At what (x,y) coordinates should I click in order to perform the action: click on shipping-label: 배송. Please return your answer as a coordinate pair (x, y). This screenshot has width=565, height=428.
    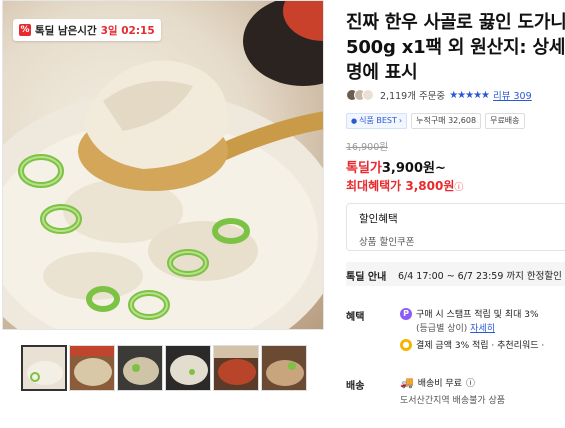
    Looking at the image, I should click on (355, 386).